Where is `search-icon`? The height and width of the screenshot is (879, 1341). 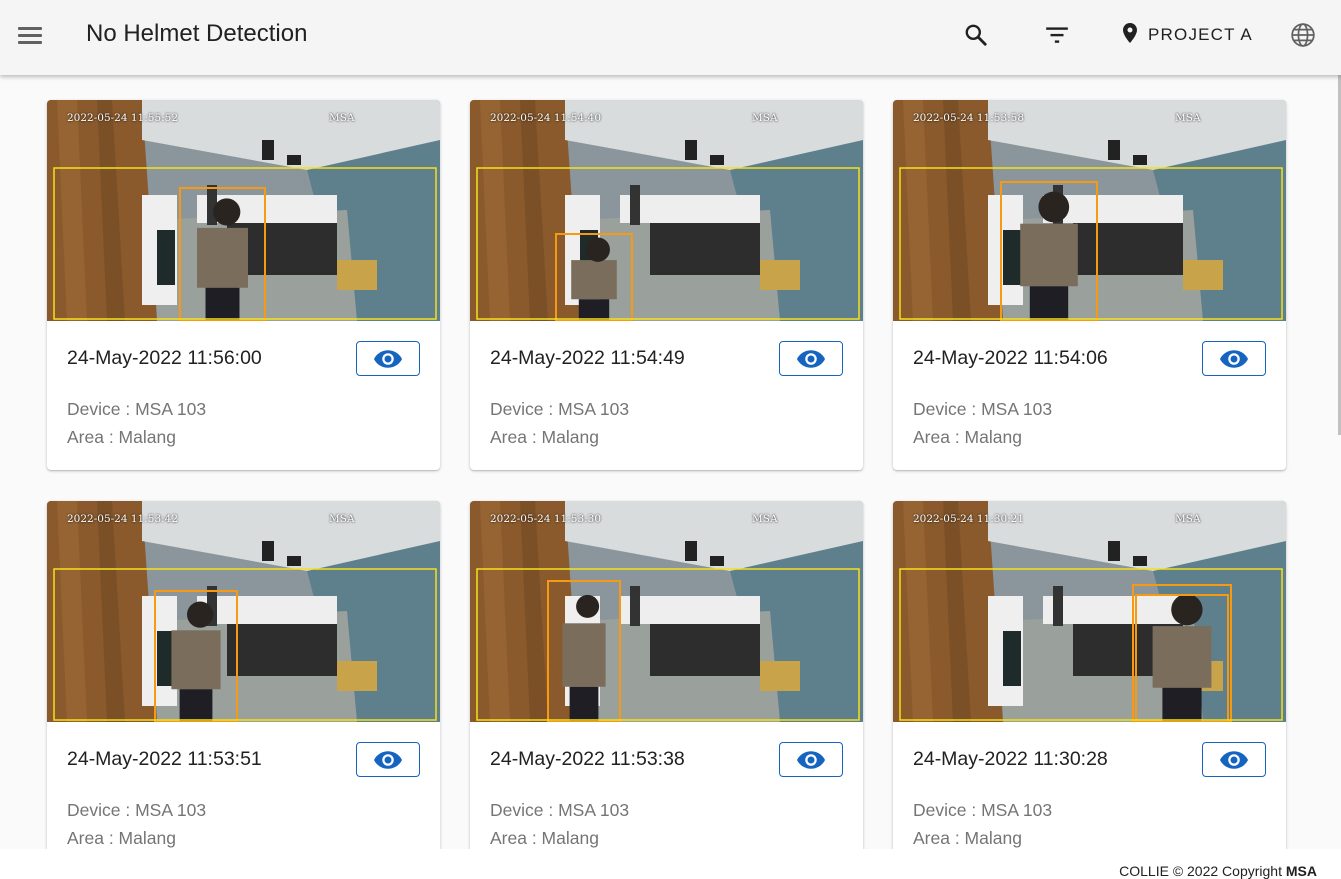 search-icon is located at coordinates (976, 35).